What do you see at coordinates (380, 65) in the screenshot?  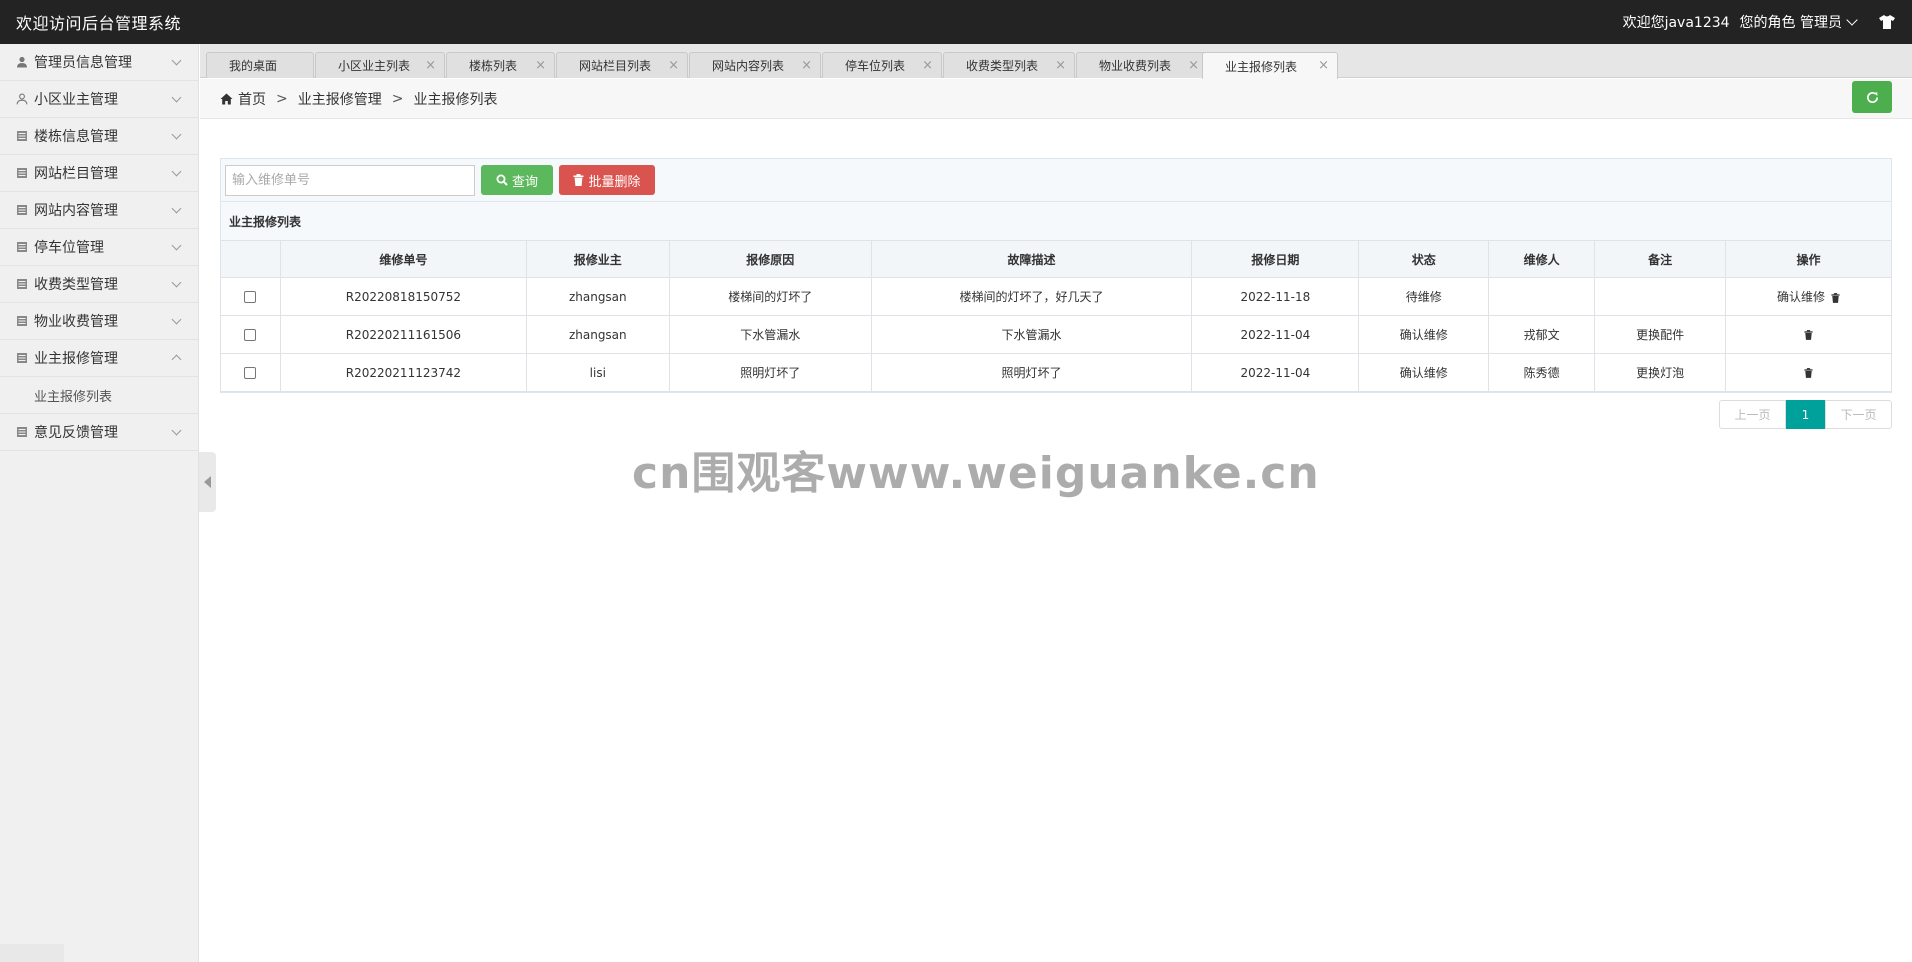 I see `tab-owner-list: 小区业主列表 ×` at bounding box center [380, 65].